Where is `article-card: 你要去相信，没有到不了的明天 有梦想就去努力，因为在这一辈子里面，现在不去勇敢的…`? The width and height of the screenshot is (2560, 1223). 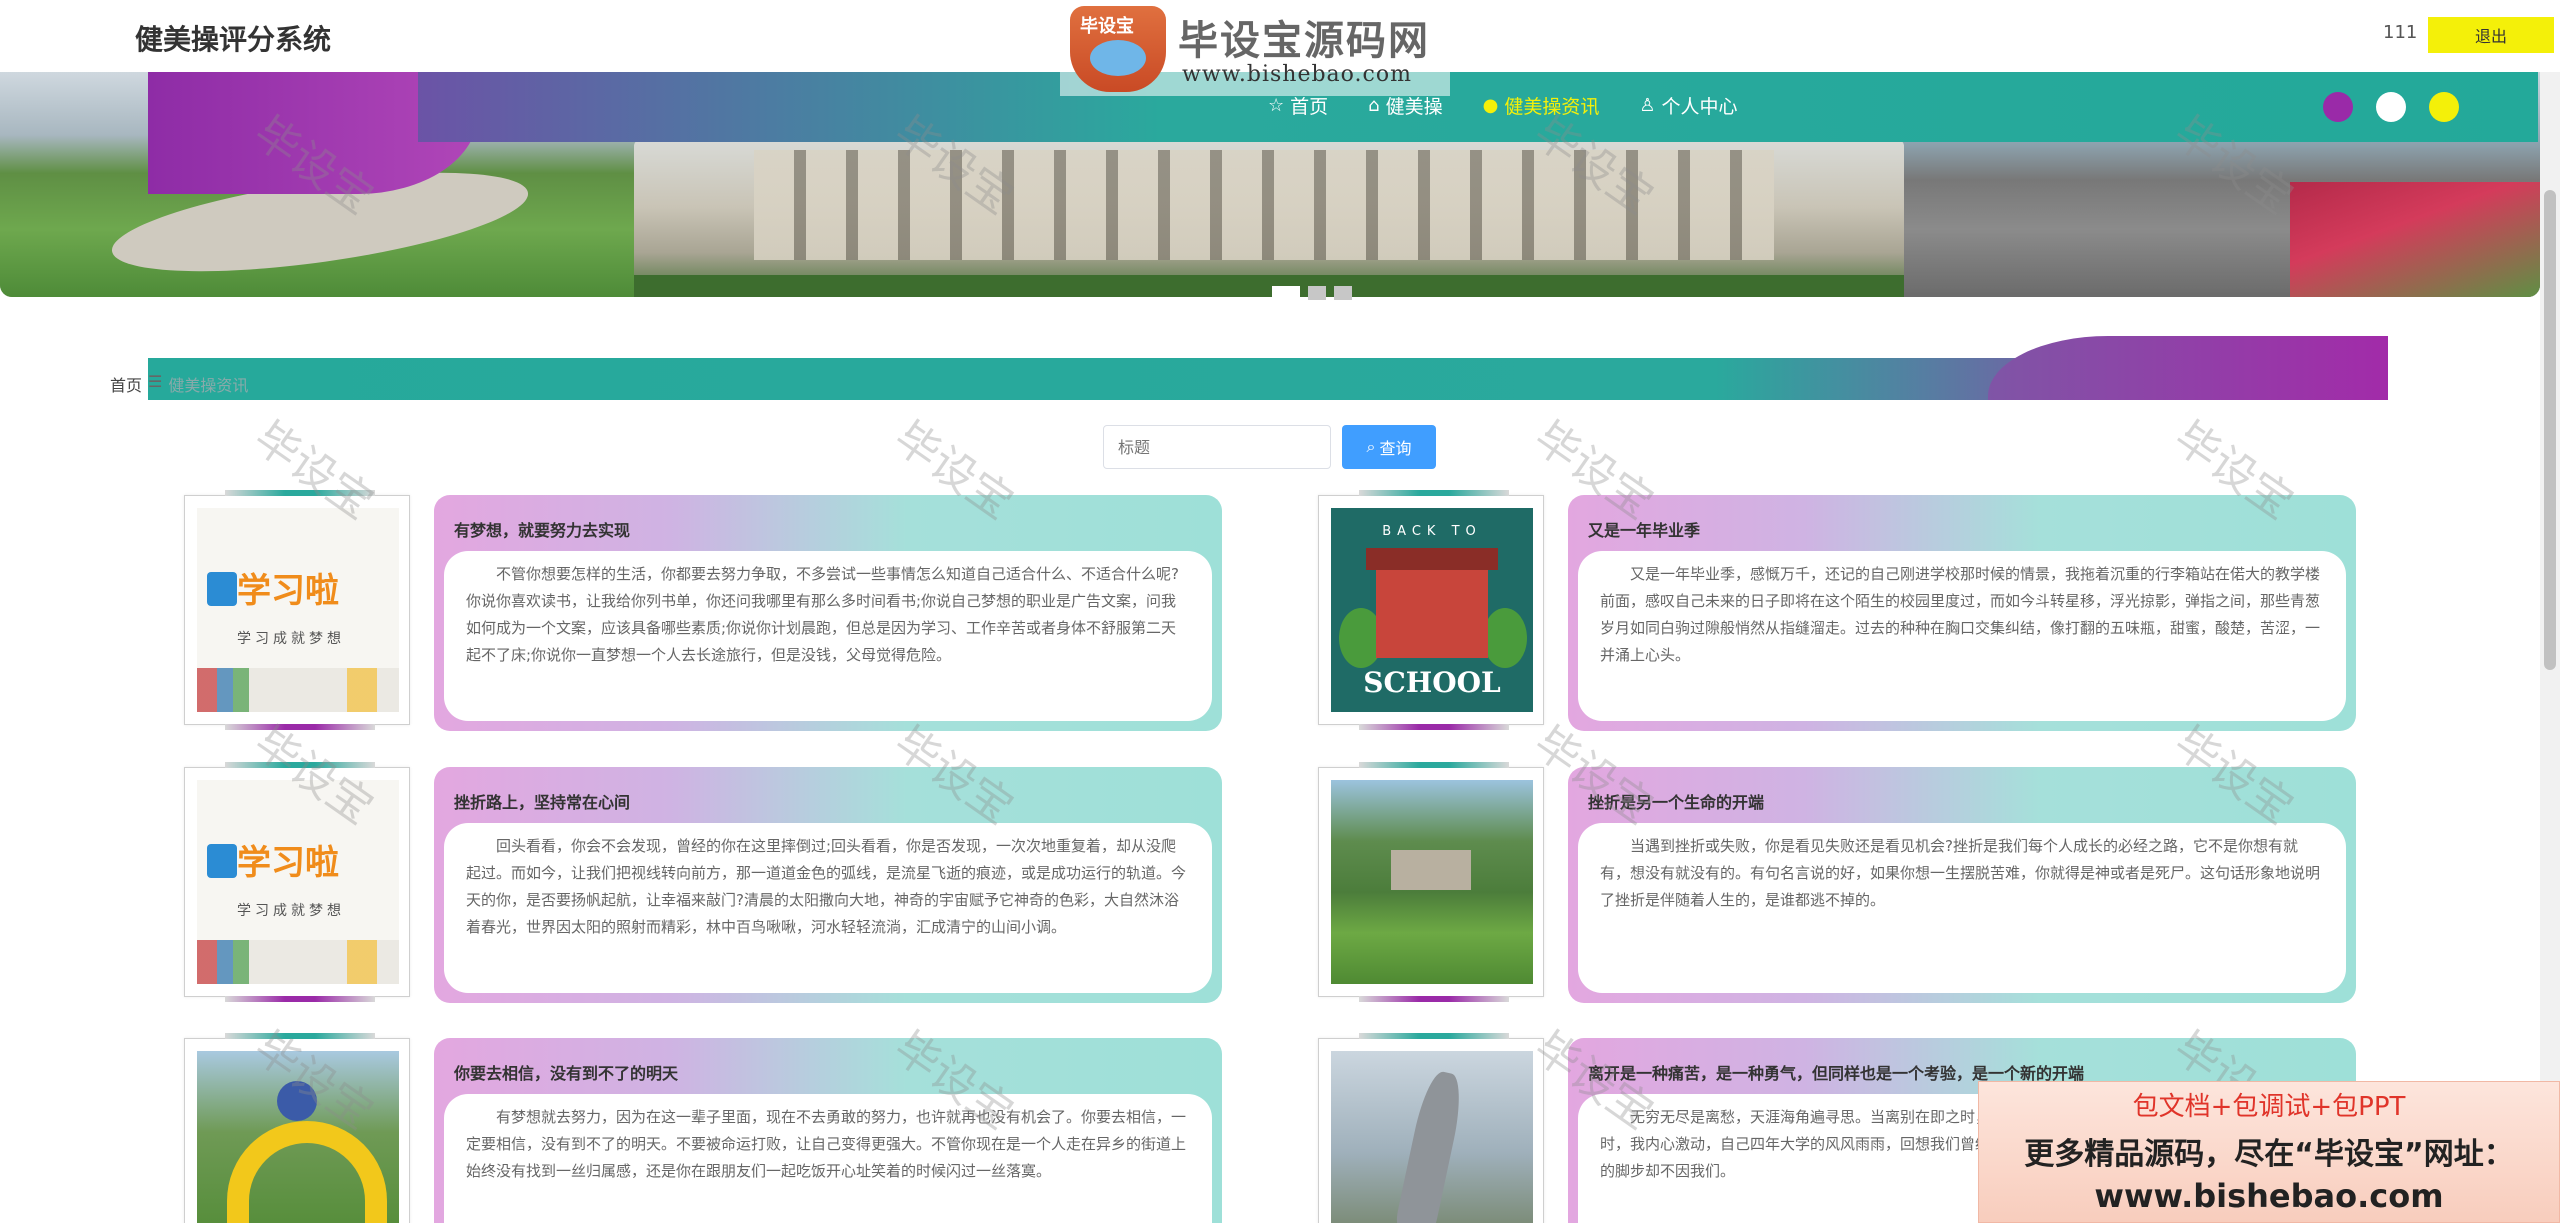 article-card: 你要去相信，没有到不了的明天 有梦想就去努力，因为在这一辈子里面，现在不去勇敢的… is located at coordinates (709, 1128).